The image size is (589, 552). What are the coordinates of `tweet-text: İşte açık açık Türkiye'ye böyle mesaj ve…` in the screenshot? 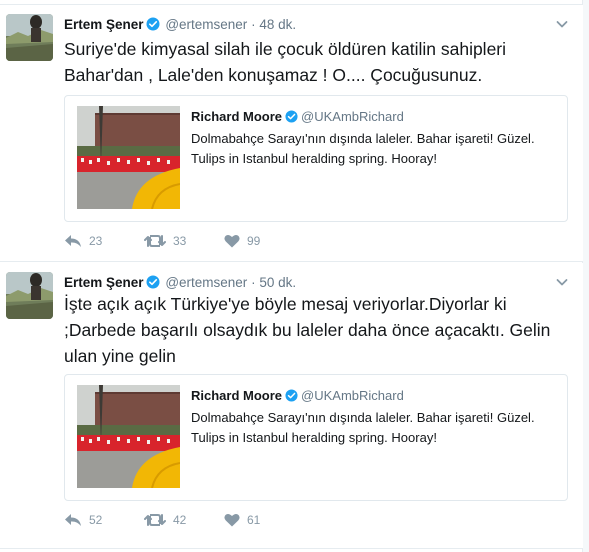 It's located at (307, 330).